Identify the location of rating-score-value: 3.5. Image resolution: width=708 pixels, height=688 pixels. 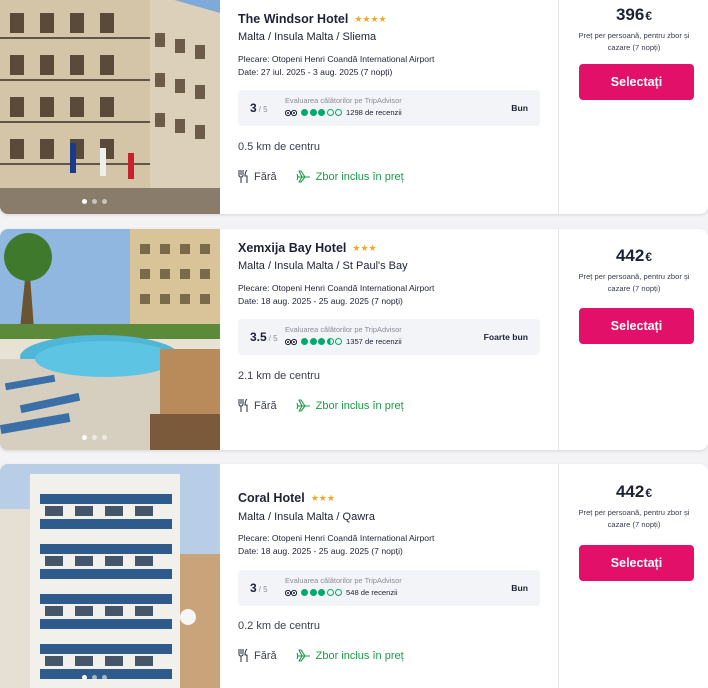
(258, 337).